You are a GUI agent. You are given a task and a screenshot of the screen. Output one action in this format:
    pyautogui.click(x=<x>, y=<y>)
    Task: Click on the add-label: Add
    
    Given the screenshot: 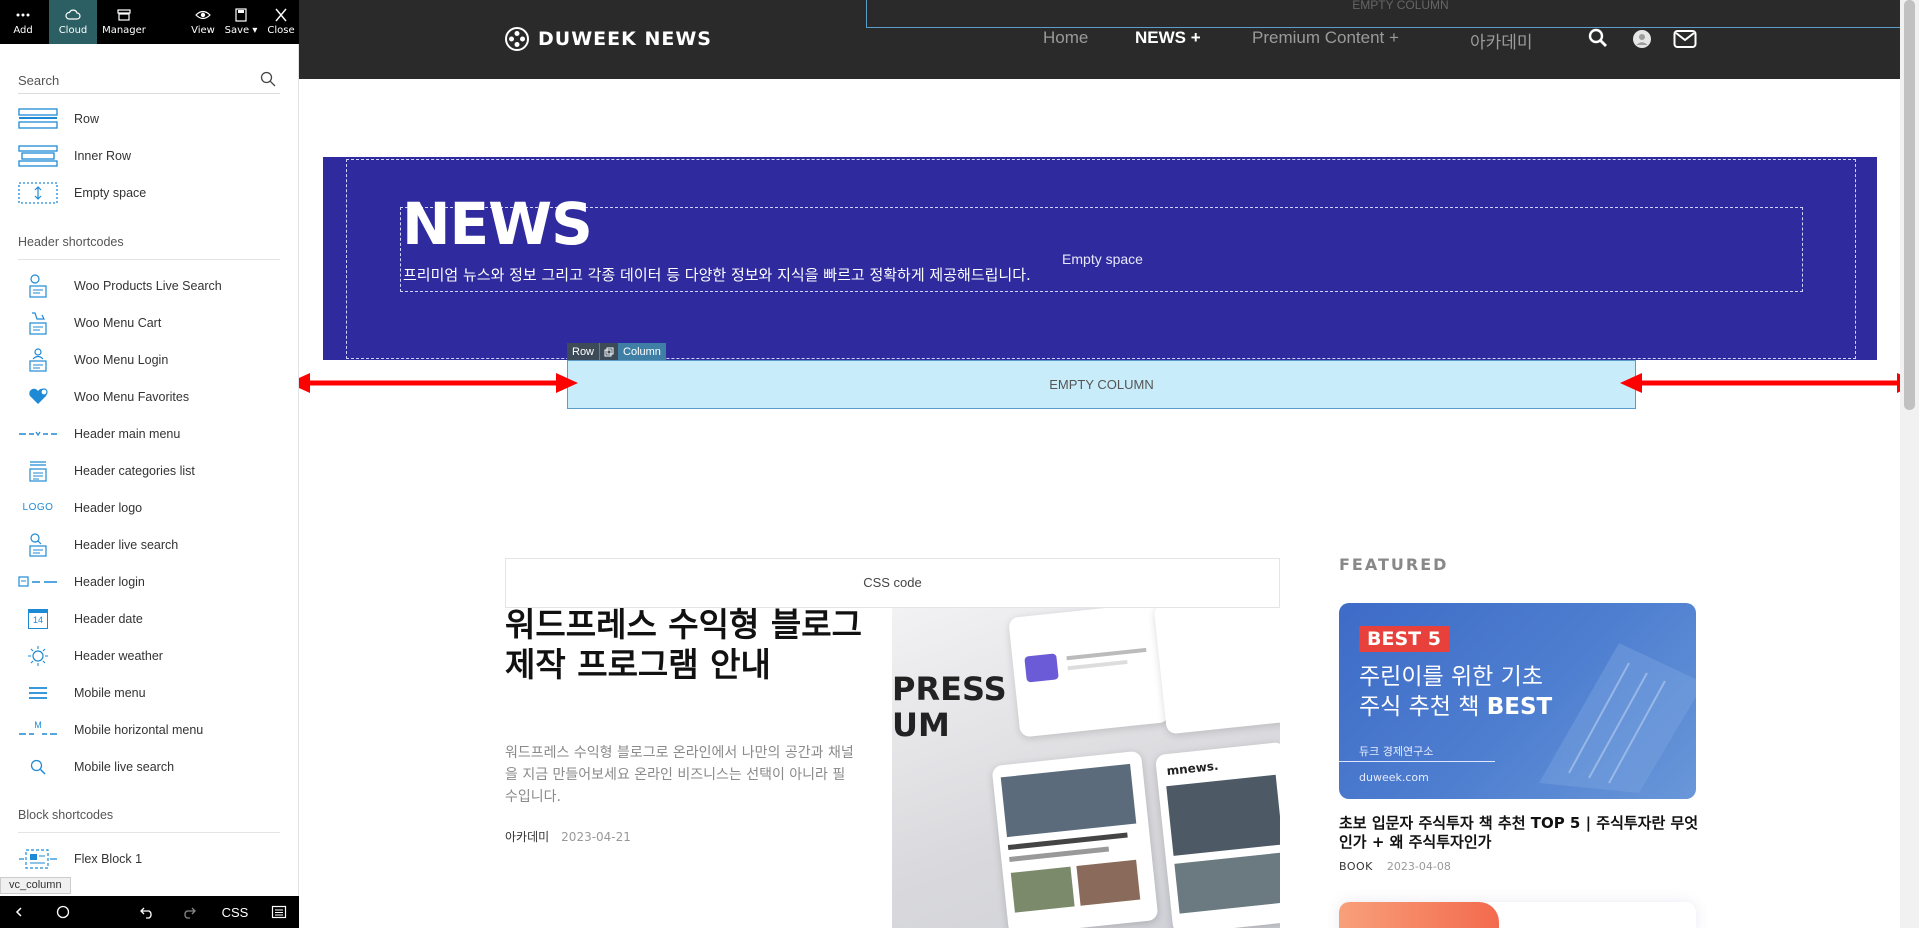 What is the action you would take?
    pyautogui.click(x=23, y=30)
    